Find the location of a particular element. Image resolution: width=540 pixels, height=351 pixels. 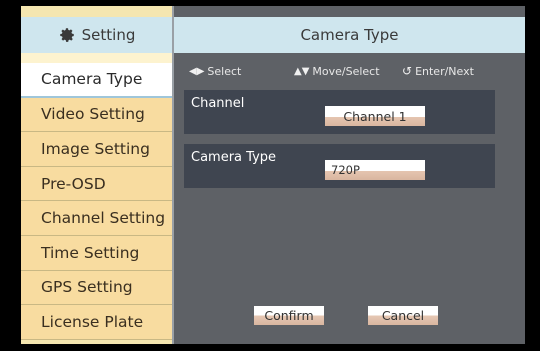

camera-type-label: Camera Type is located at coordinates (234, 157).